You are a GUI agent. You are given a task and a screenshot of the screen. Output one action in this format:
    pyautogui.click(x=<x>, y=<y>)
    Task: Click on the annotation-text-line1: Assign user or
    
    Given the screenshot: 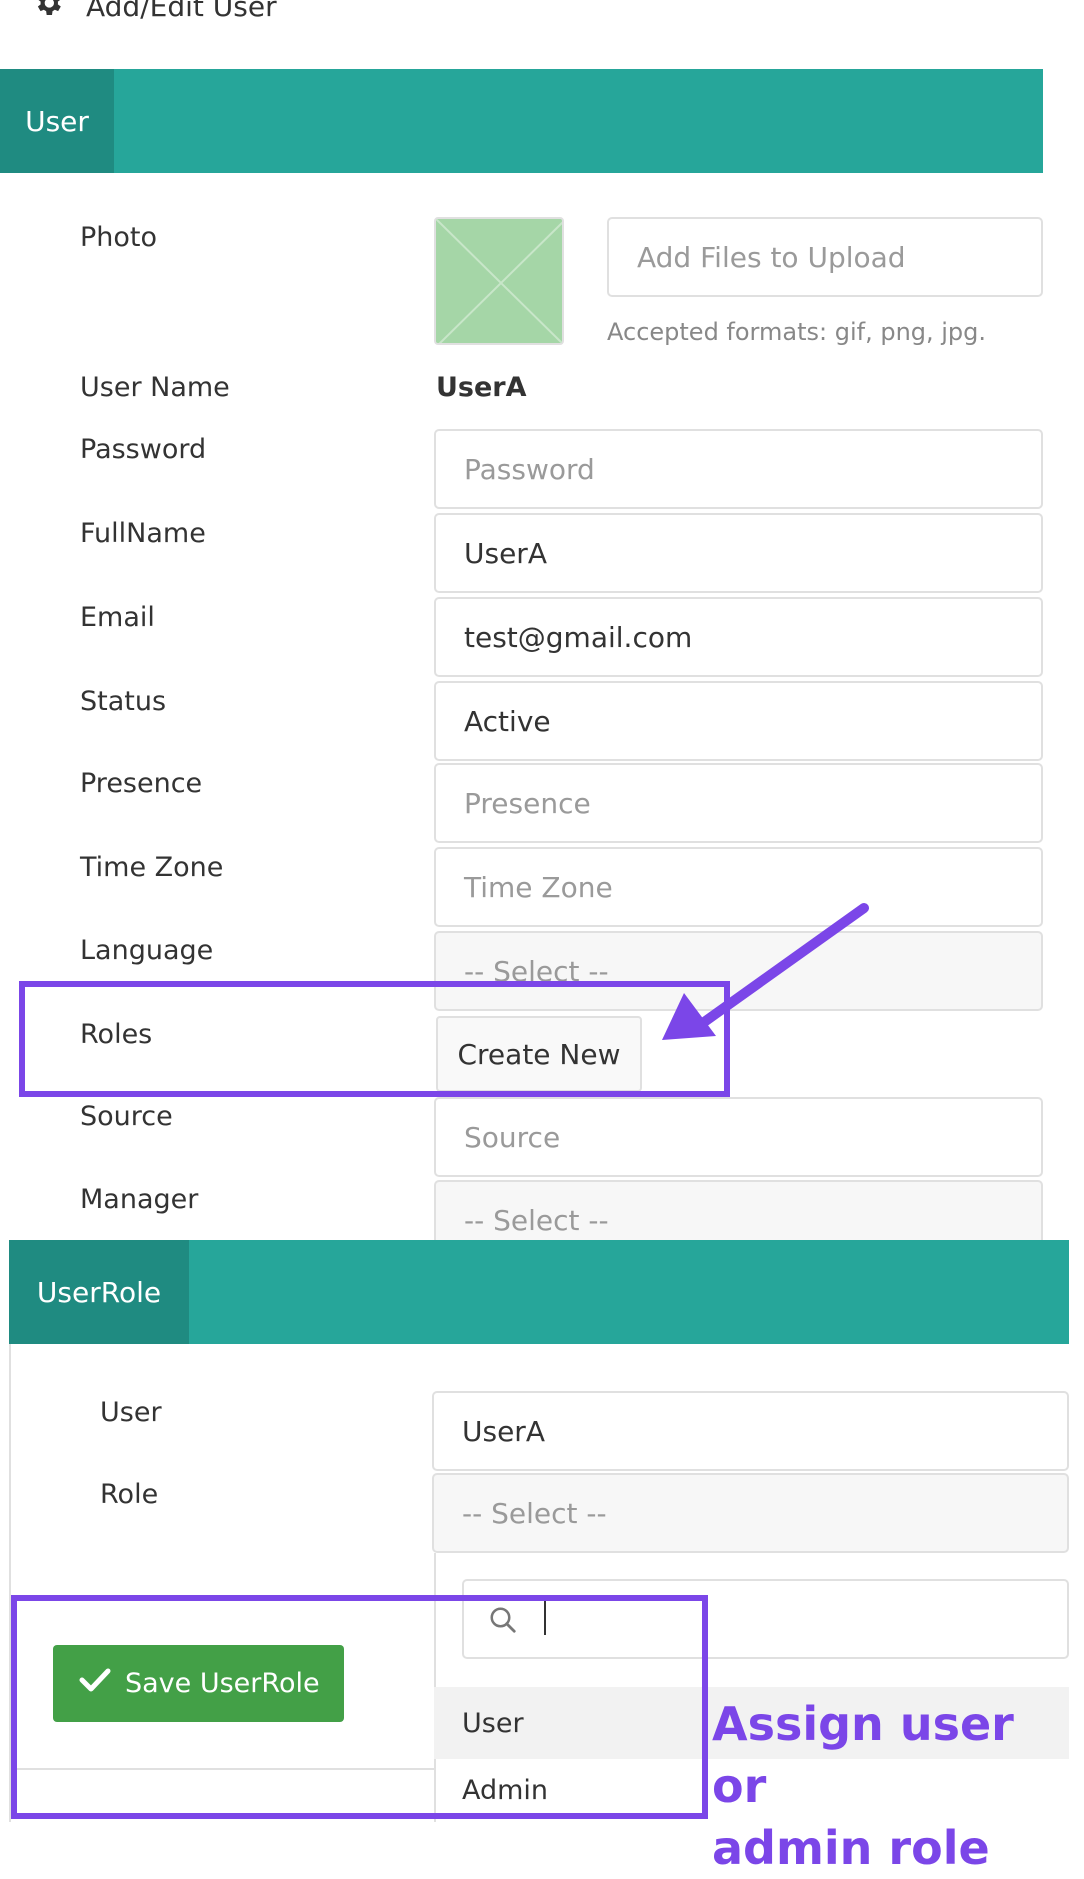 What is the action you would take?
    pyautogui.click(x=863, y=1755)
    